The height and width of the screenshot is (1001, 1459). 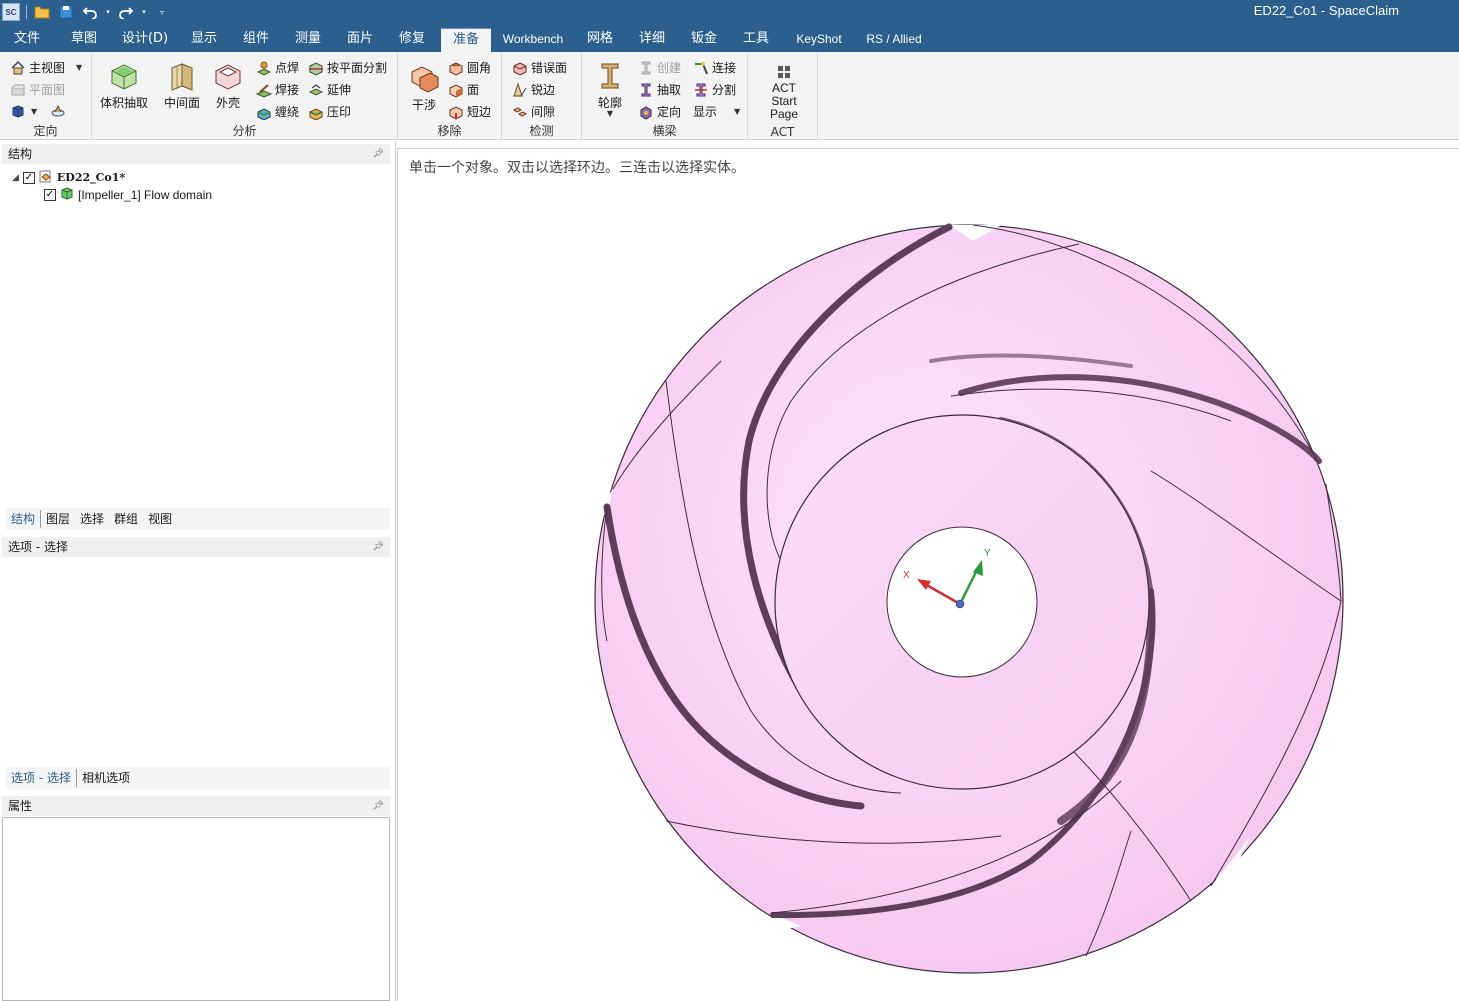 What do you see at coordinates (701, 68) in the screenshot?
I see `connect-beam-icon` at bounding box center [701, 68].